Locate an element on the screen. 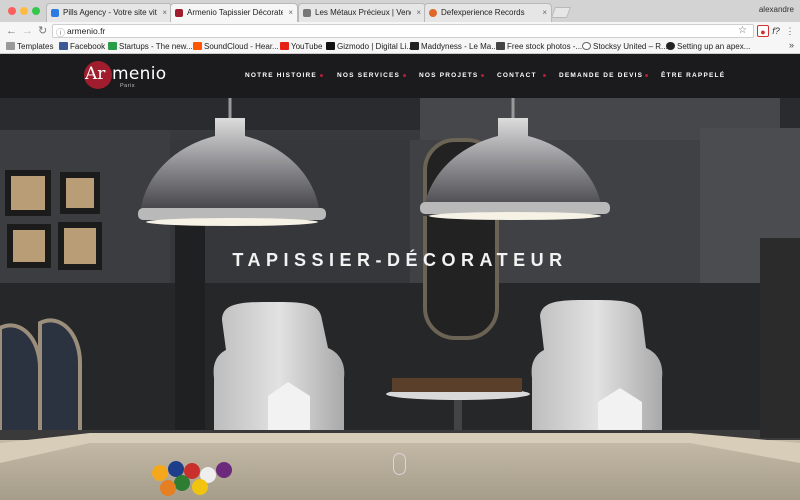  more-bookmarks-icon: » is located at coordinates (791, 45).